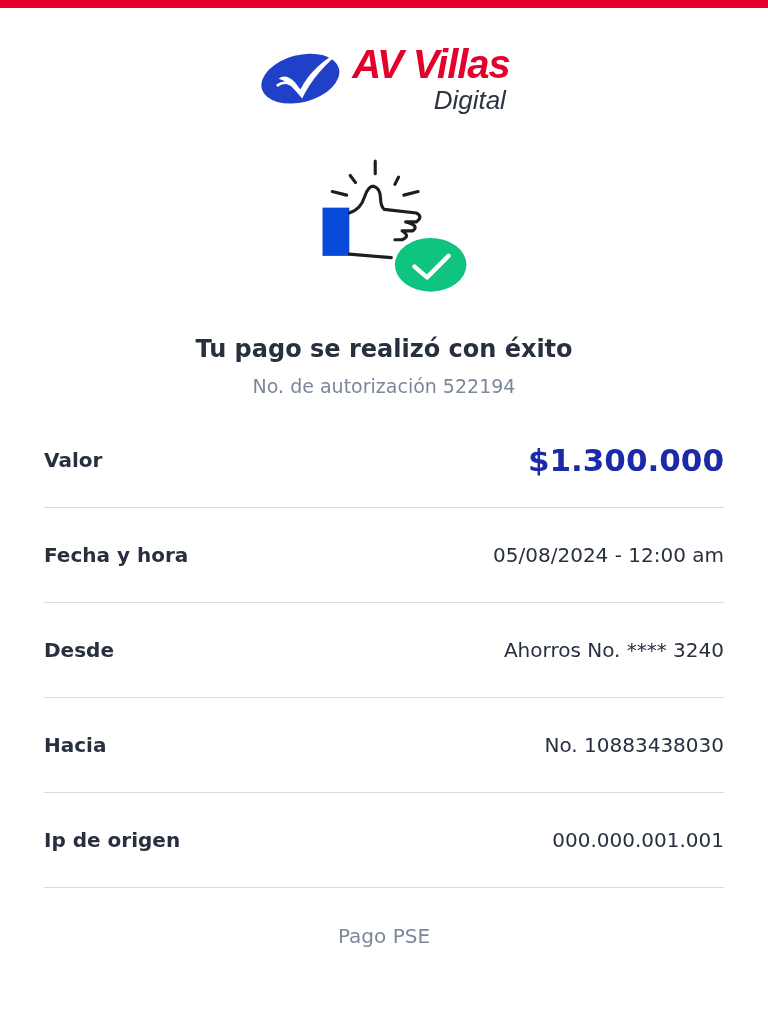 The width and height of the screenshot is (768, 1024). What do you see at coordinates (431, 64) in the screenshot?
I see `brand-name: AV Villas` at bounding box center [431, 64].